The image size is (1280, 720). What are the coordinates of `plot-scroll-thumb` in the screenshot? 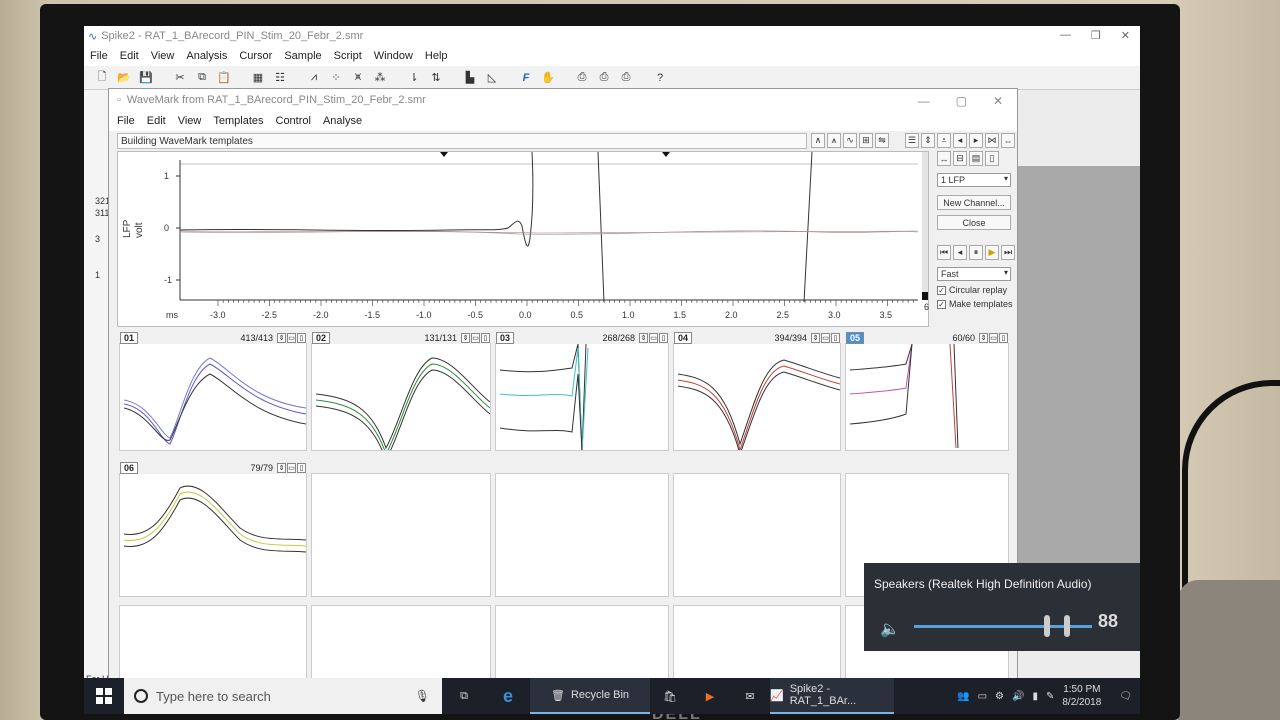 It's located at (925, 296).